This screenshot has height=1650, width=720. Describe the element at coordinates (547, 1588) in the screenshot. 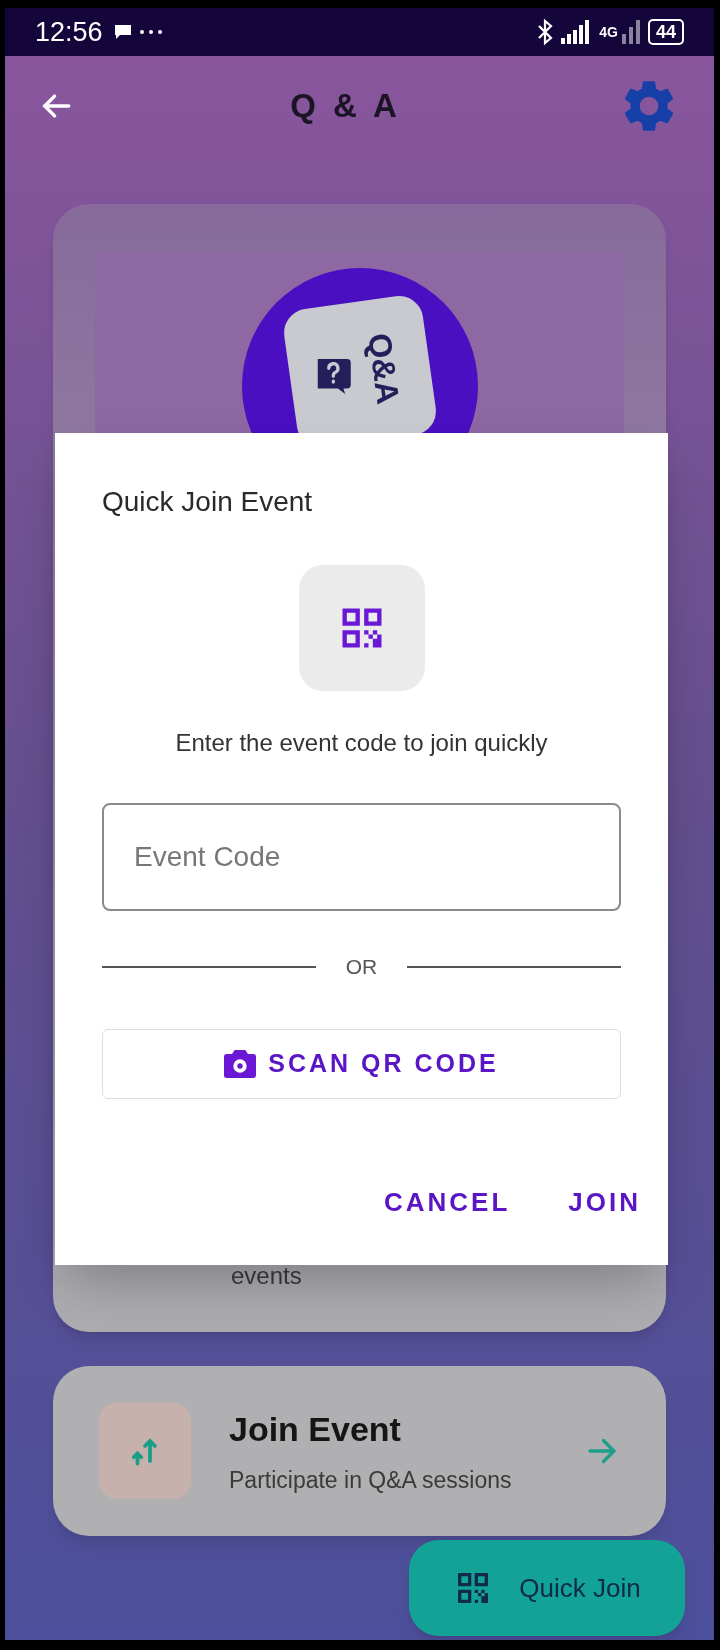

I see `quick-join-floating-button: Quick Join` at that location.